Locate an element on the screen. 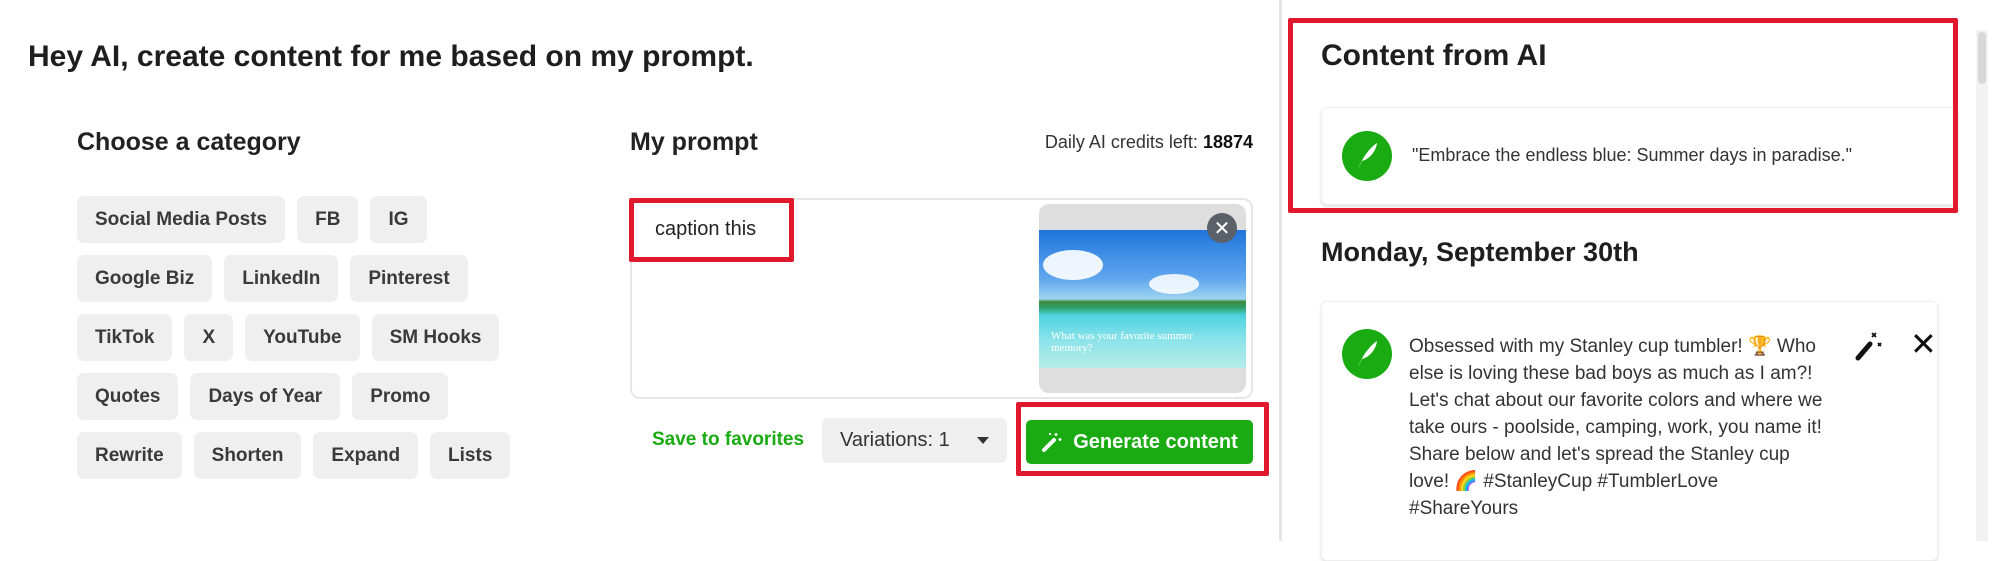 This screenshot has width=1999, height=561. panel-divider is located at coordinates (1280, 270).